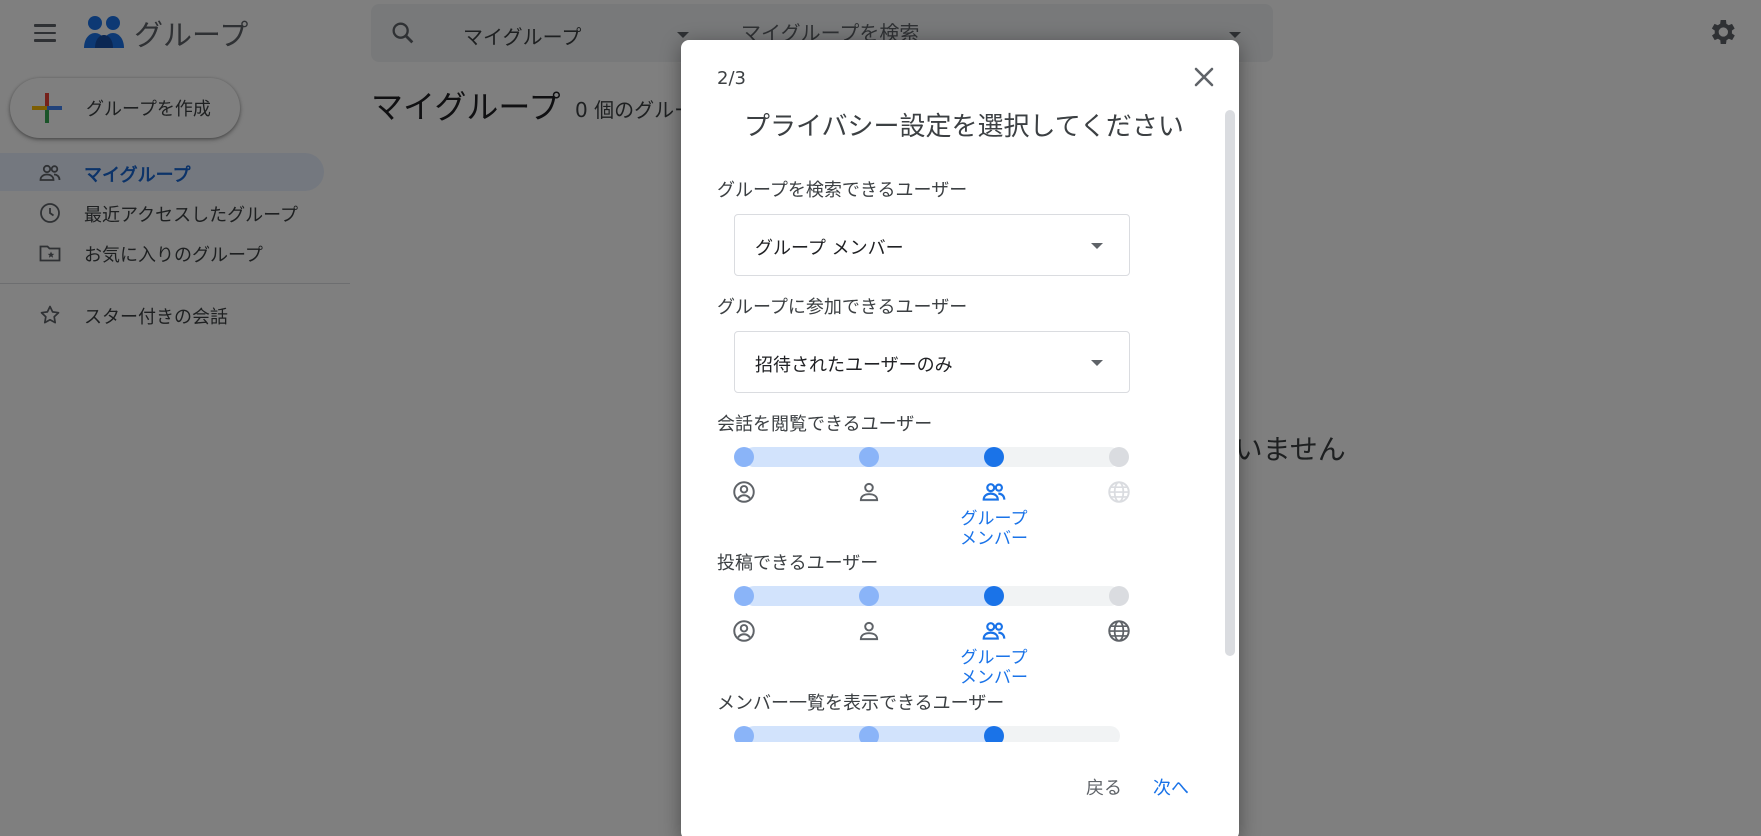 The image size is (1761, 836). I want to click on post-who-slider: グループ メンバー, so click(931, 641).